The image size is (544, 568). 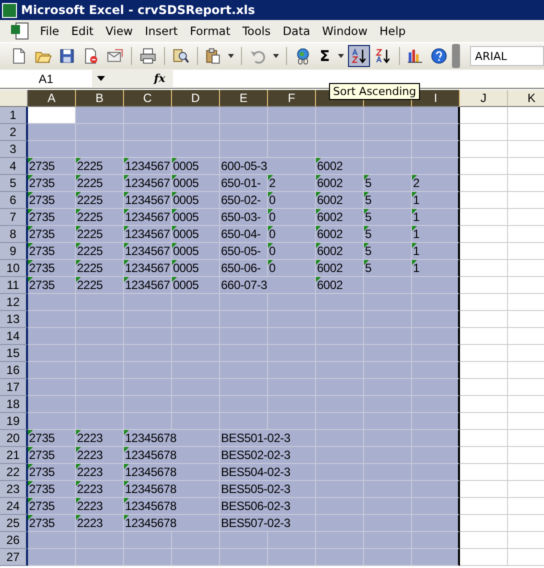 What do you see at coordinates (244, 183) in the screenshot?
I see `table-cell: 650-01-` at bounding box center [244, 183].